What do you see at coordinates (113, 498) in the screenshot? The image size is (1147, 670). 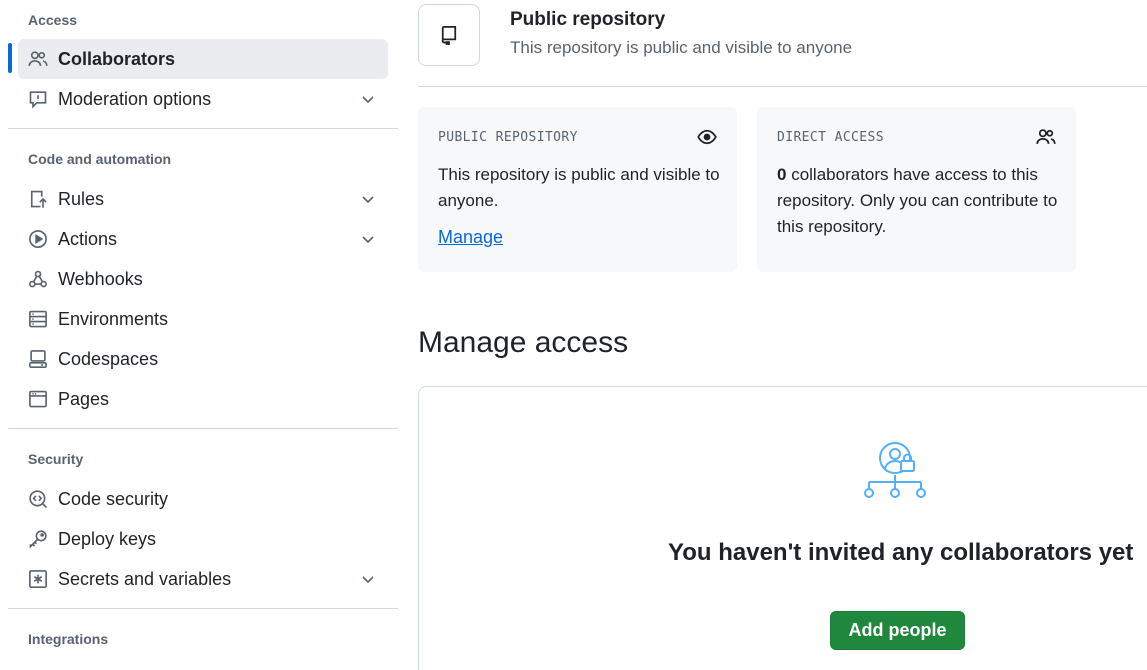 I see `sidebar-item-label: Code security` at bounding box center [113, 498].